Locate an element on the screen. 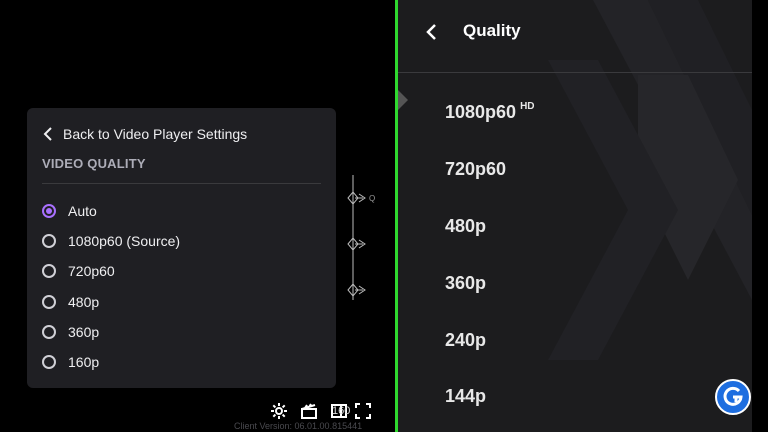  quality-item-label: 240p is located at coordinates (466, 340).